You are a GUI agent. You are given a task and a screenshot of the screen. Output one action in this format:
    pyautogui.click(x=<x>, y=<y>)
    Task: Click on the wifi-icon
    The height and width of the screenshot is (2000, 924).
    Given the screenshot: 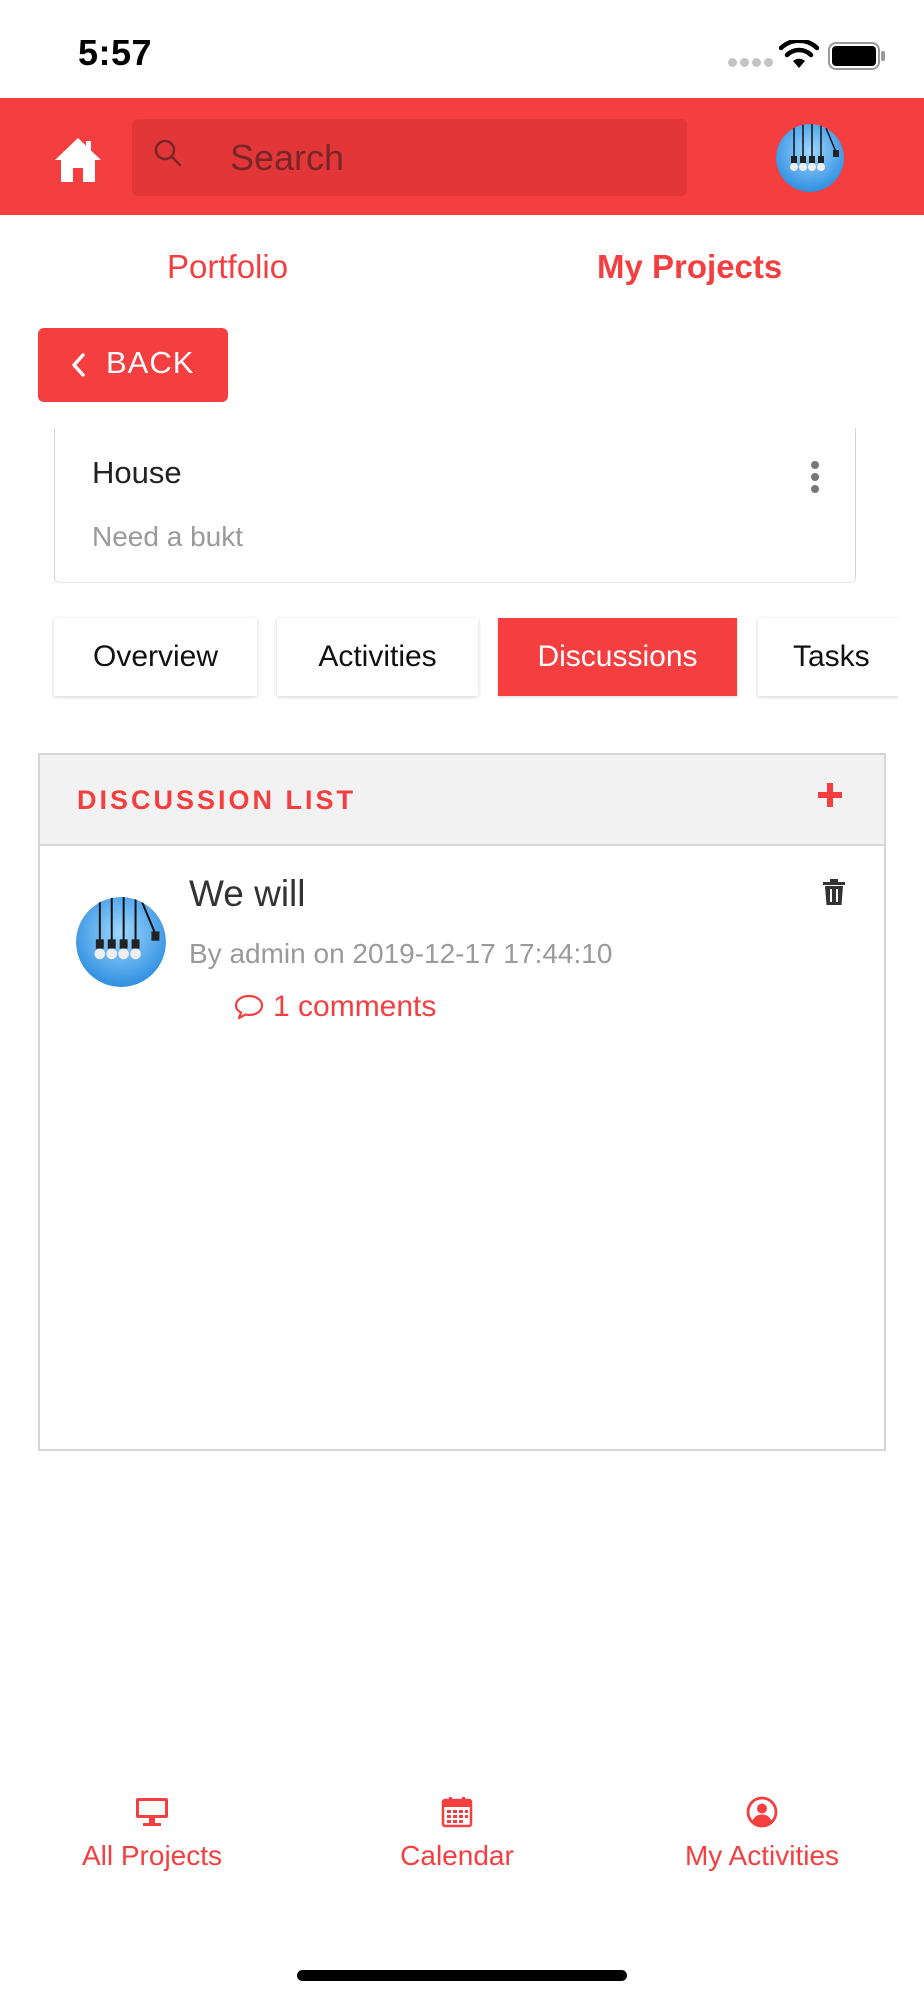 What is the action you would take?
    pyautogui.click(x=799, y=54)
    